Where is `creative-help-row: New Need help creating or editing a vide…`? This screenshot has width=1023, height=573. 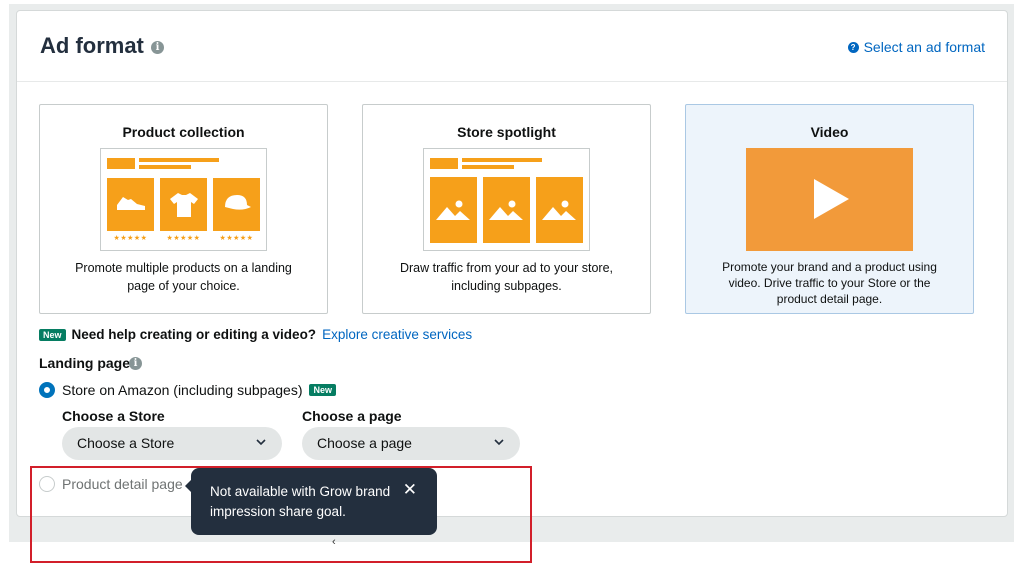 creative-help-row: New Need help creating or editing a vide… is located at coordinates (255, 334).